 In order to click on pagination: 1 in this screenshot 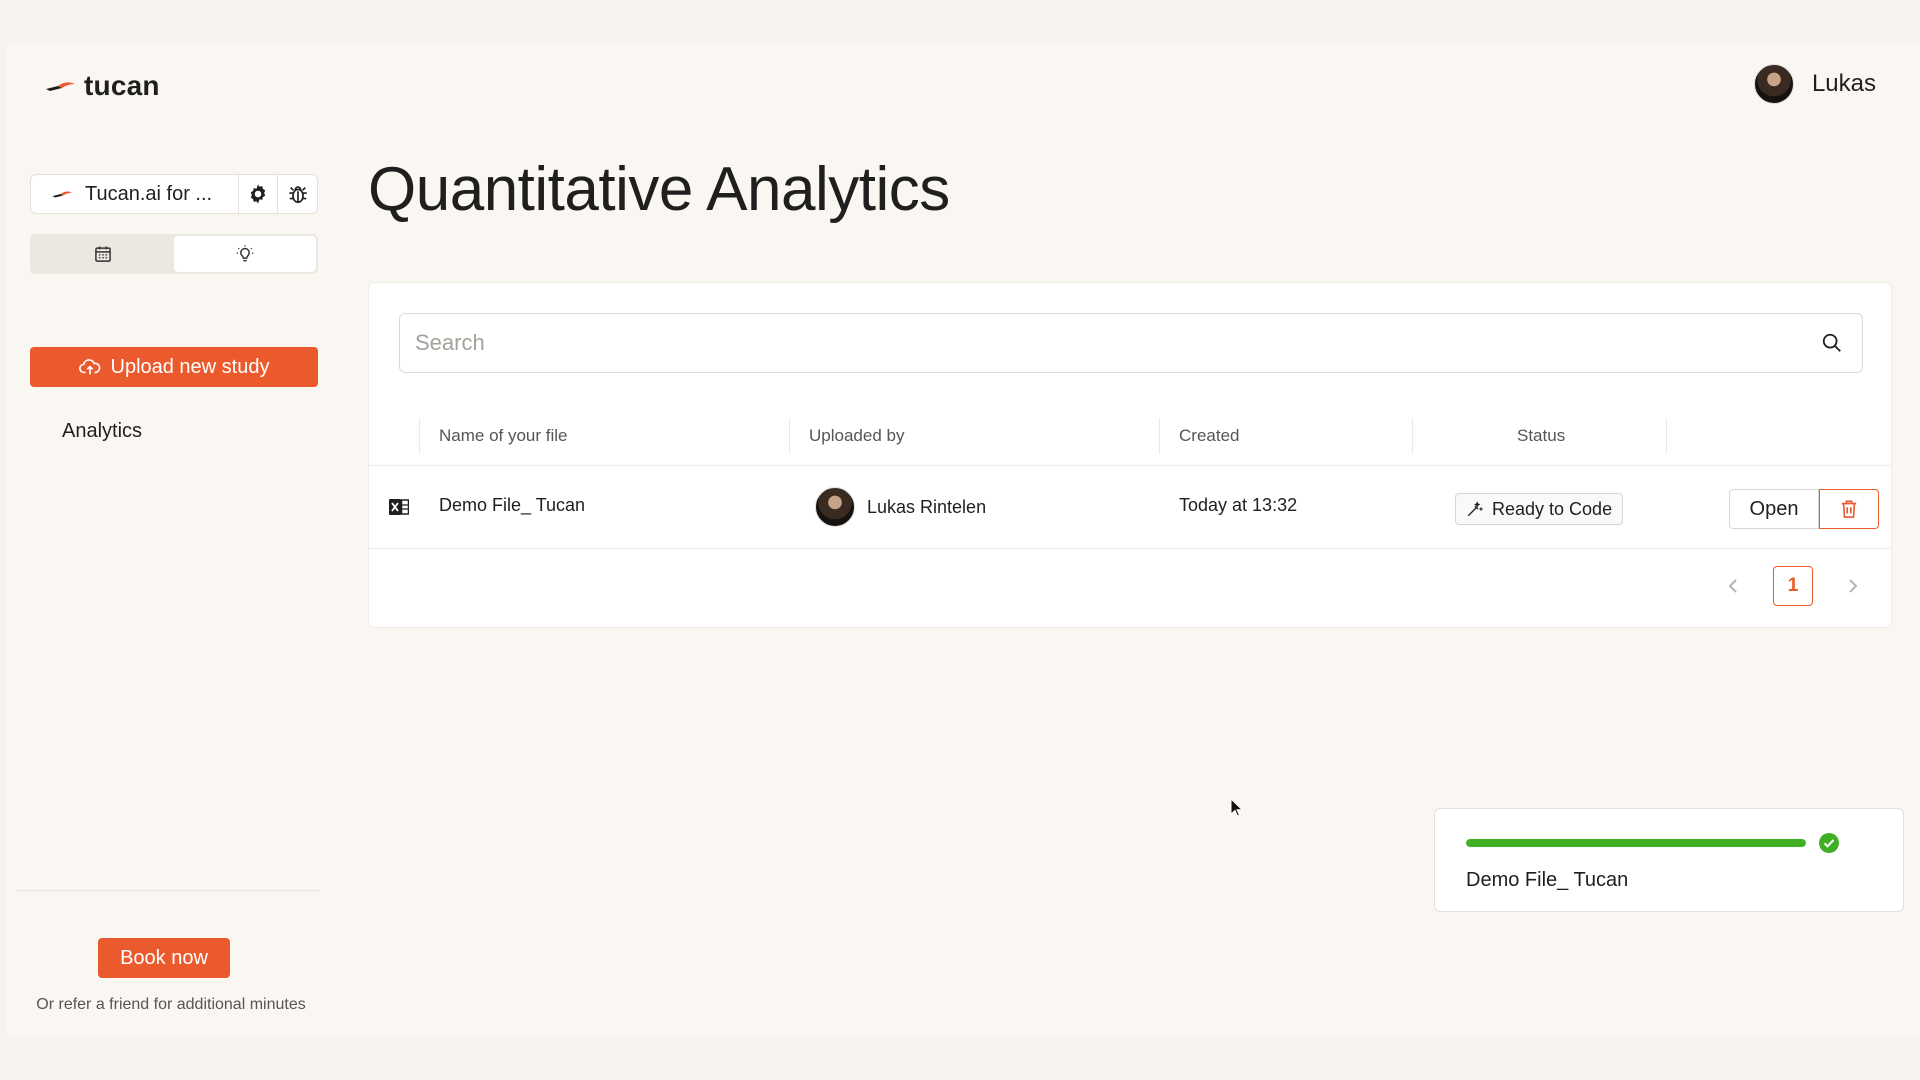, I will do `click(1793, 586)`.